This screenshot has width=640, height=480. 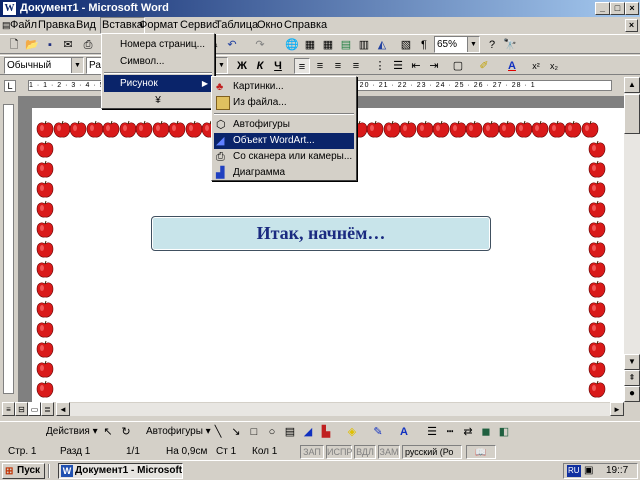 What do you see at coordinates (632, 114) in the screenshot?
I see `scroll-thumb` at bounding box center [632, 114].